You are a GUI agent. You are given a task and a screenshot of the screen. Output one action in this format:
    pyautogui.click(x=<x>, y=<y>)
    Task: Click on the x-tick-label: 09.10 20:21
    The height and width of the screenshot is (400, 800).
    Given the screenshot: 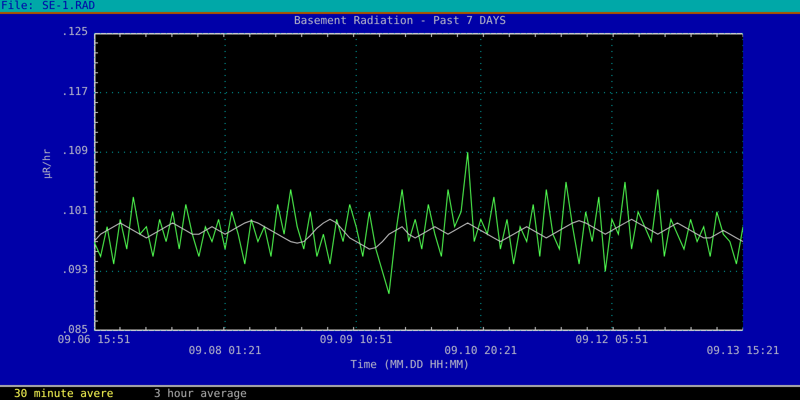 What is the action you would take?
    pyautogui.click(x=481, y=351)
    